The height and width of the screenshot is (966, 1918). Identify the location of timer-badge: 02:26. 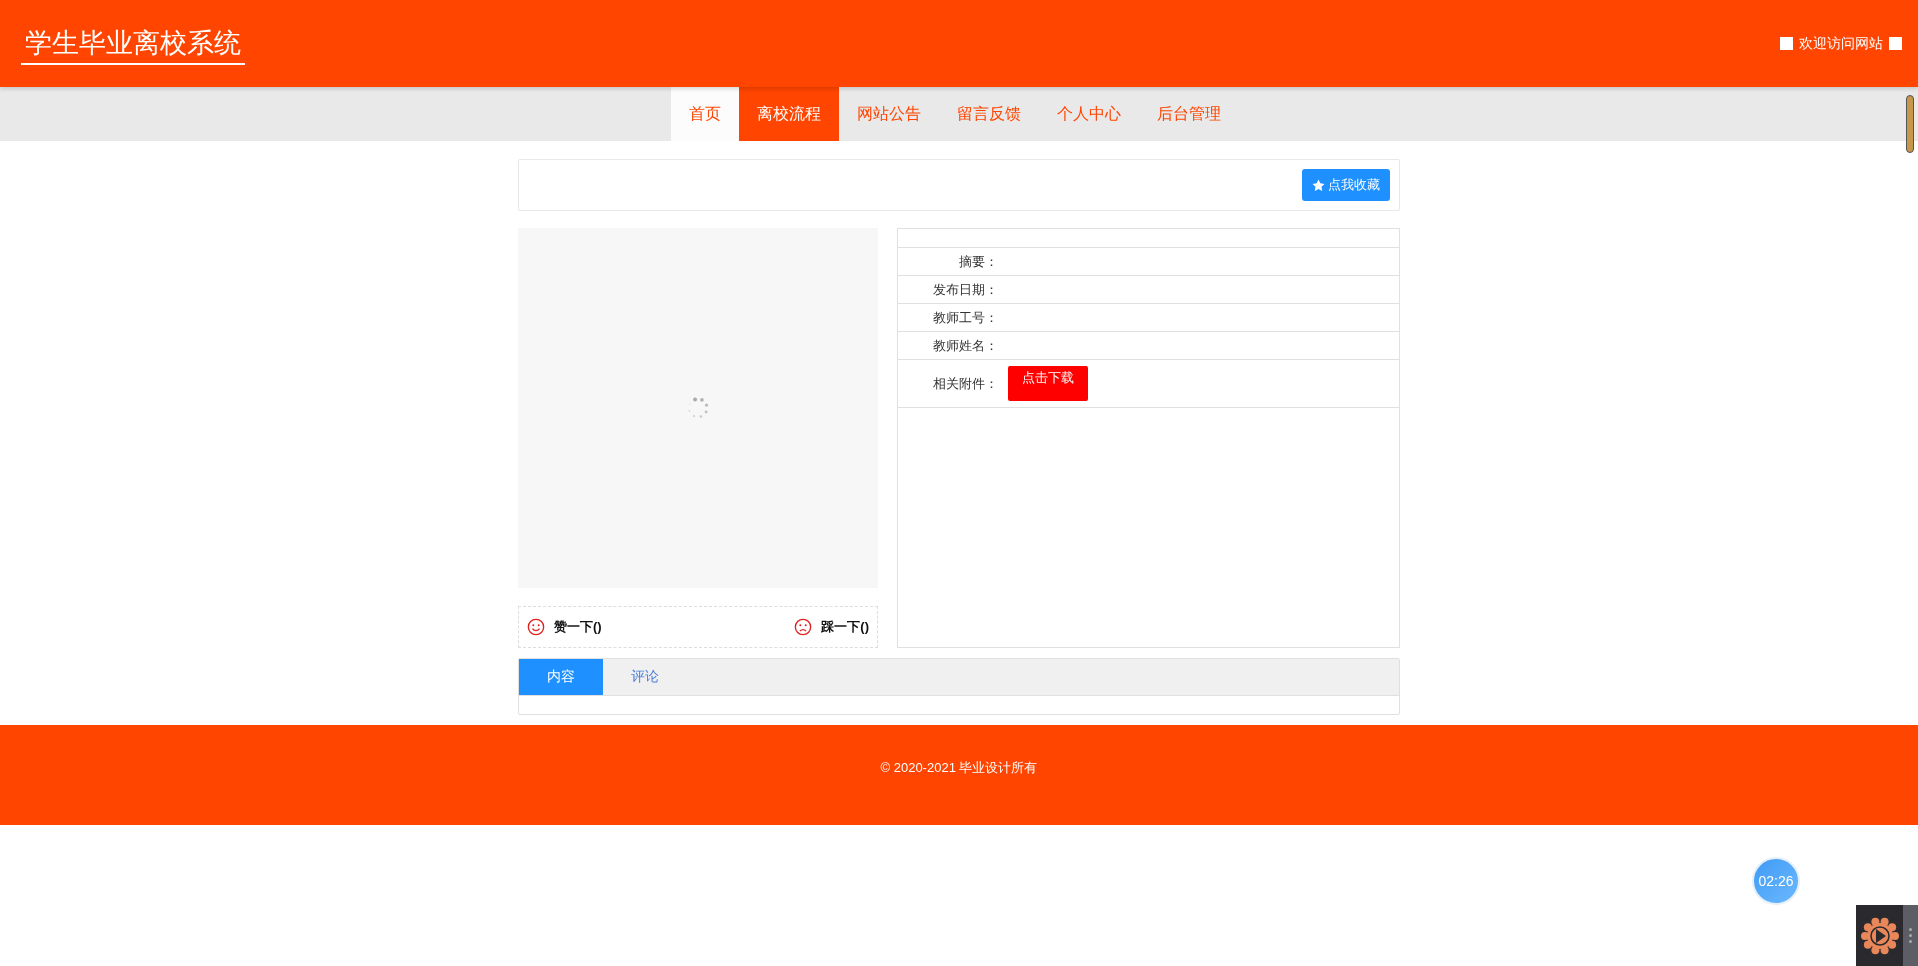
(1776, 881).